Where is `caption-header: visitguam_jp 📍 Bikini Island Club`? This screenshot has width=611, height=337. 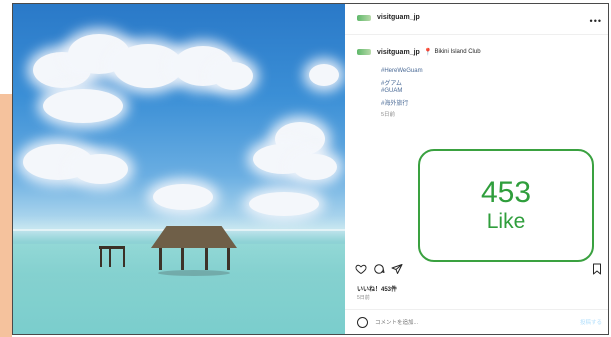 caption-header: visitguam_jp 📍 Bikini Island Club is located at coordinates (419, 52).